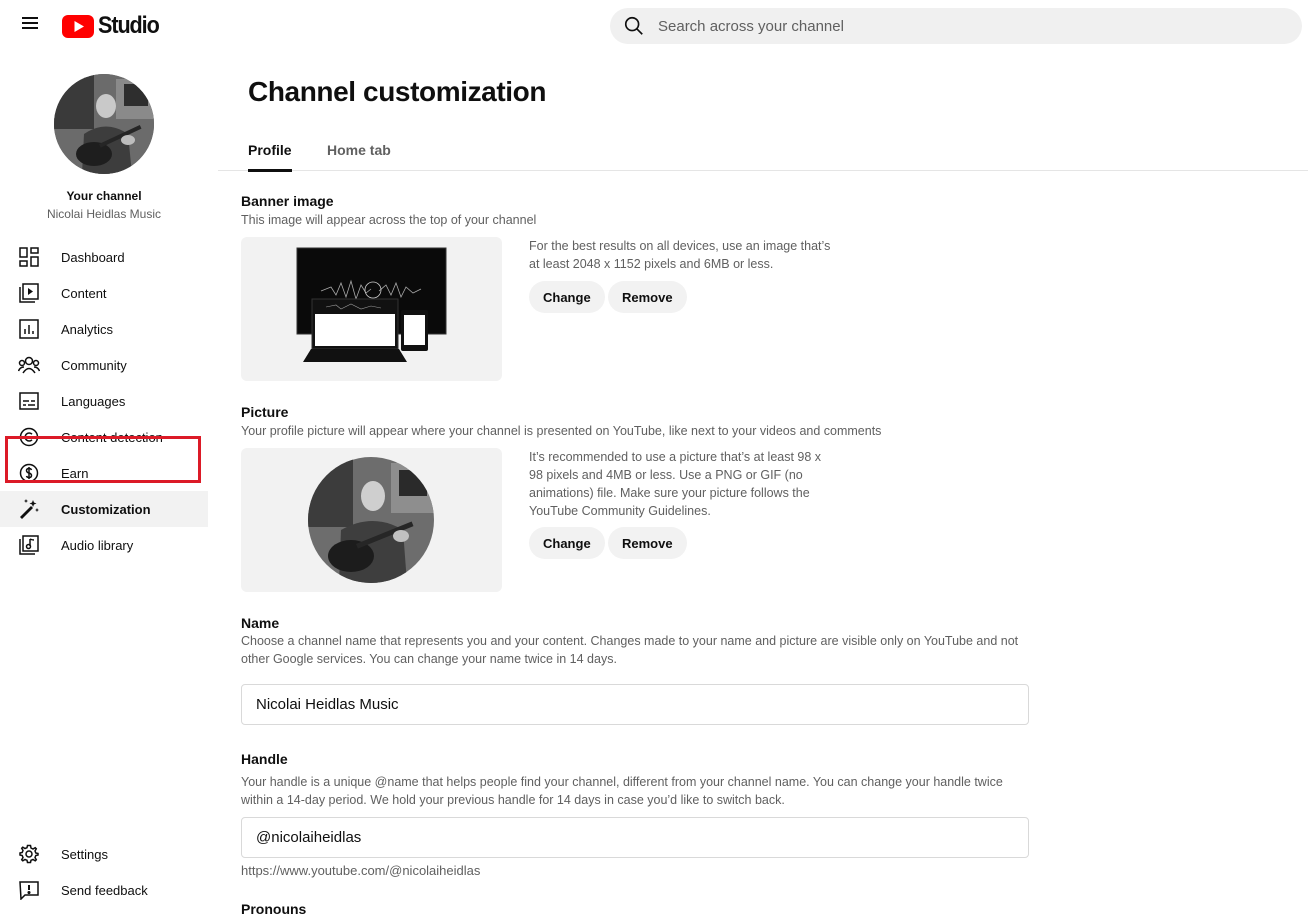 The height and width of the screenshot is (914, 1308). Describe the element at coordinates (29, 293) in the screenshot. I see `content-icon` at that location.